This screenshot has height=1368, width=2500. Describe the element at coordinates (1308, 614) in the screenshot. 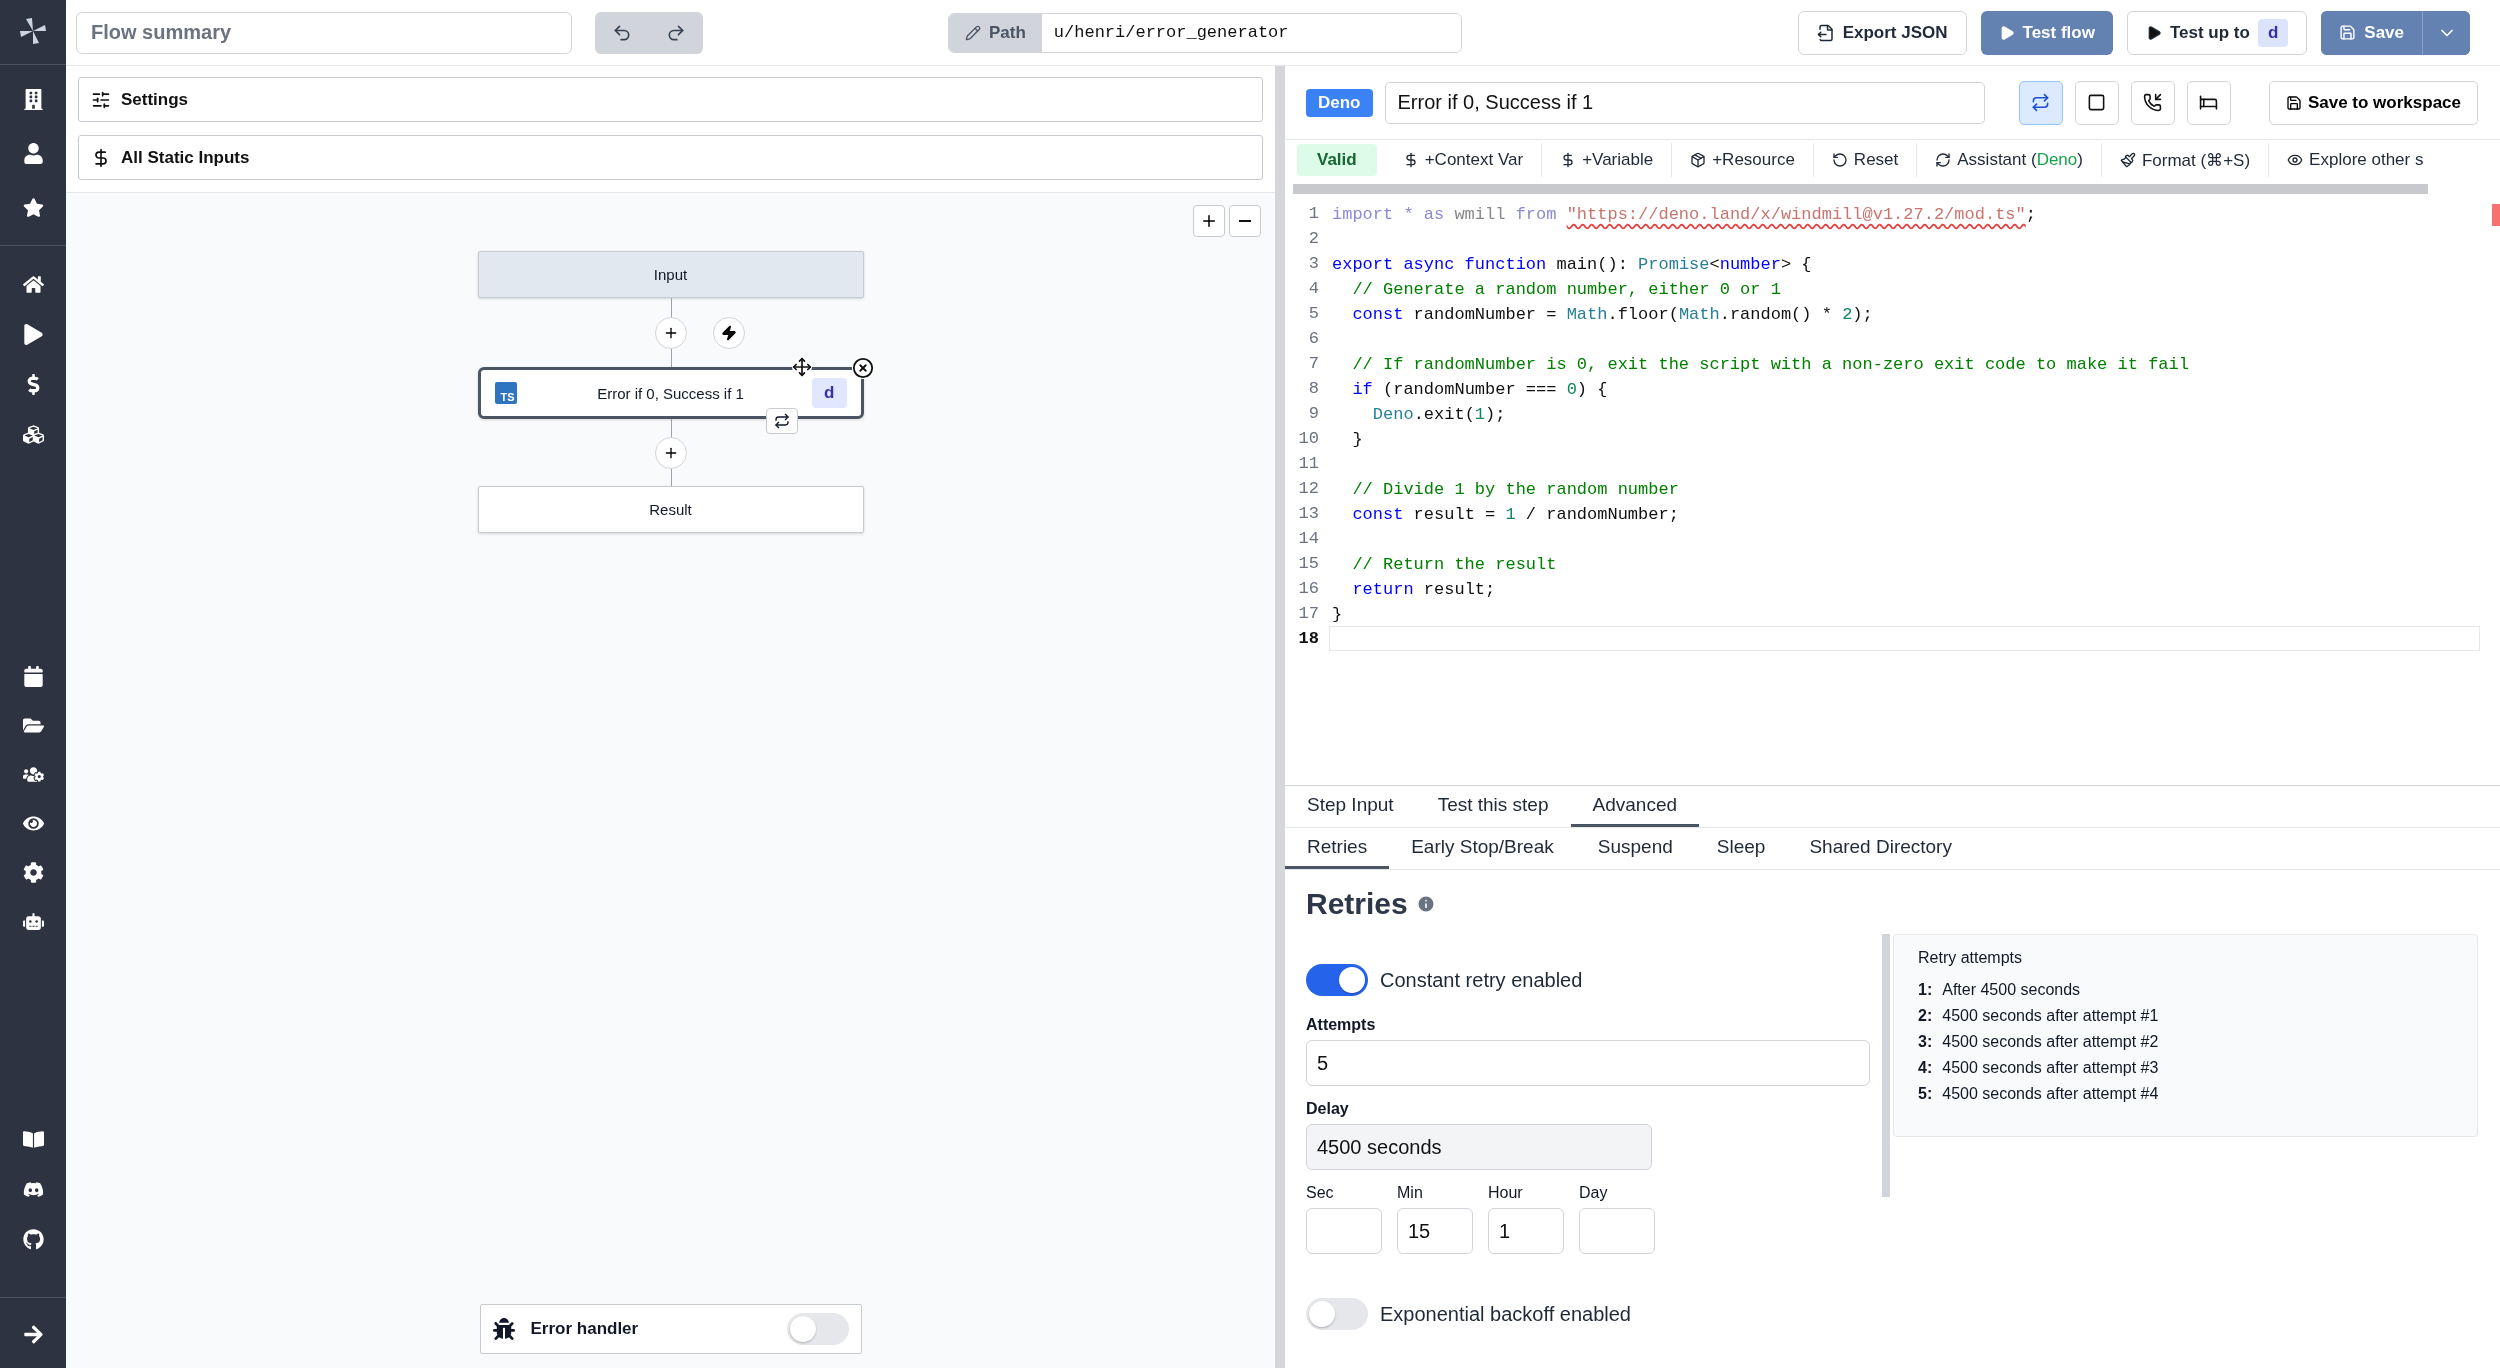

I see `line-number: 17` at that location.